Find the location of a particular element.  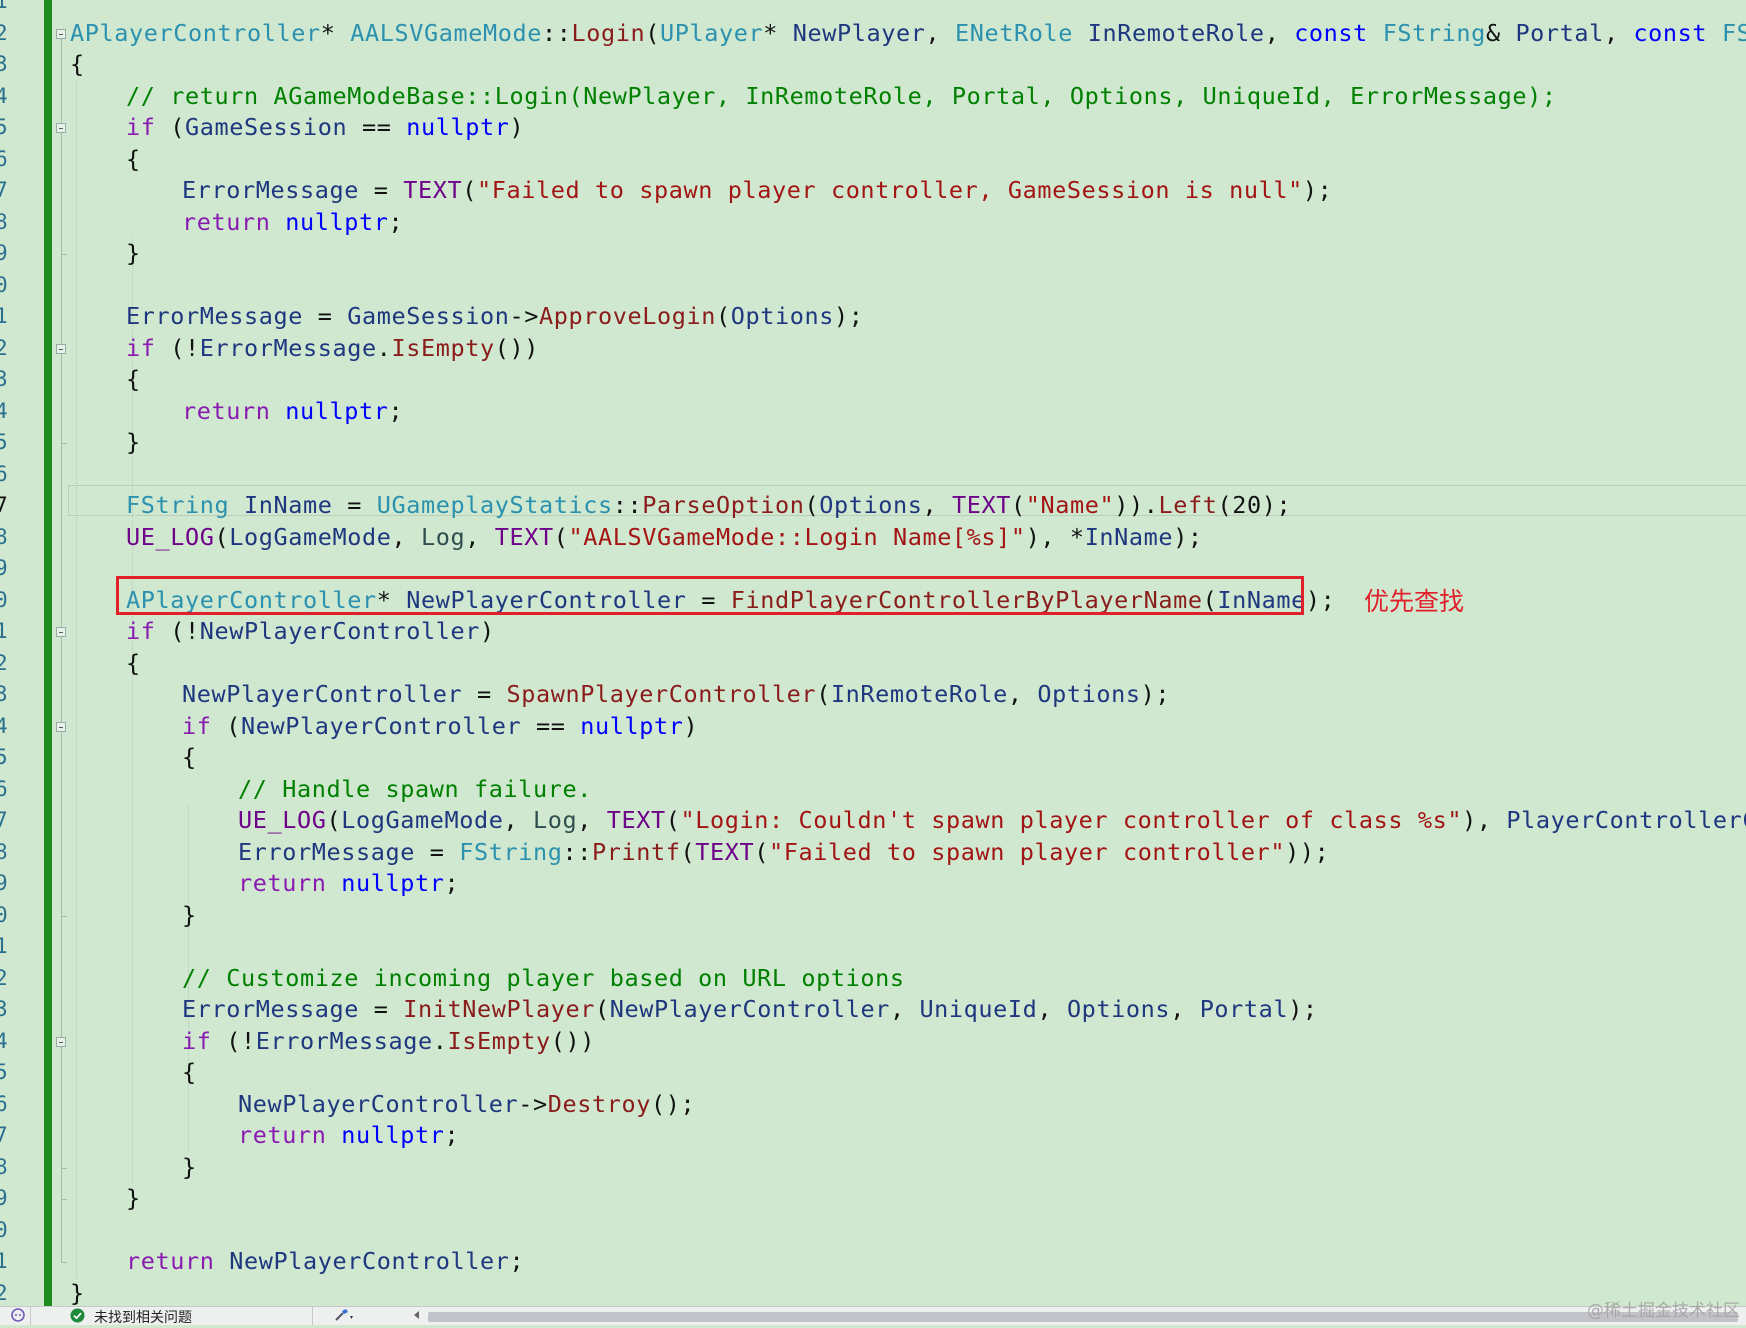

code-token: nullptr is located at coordinates (337, 221).